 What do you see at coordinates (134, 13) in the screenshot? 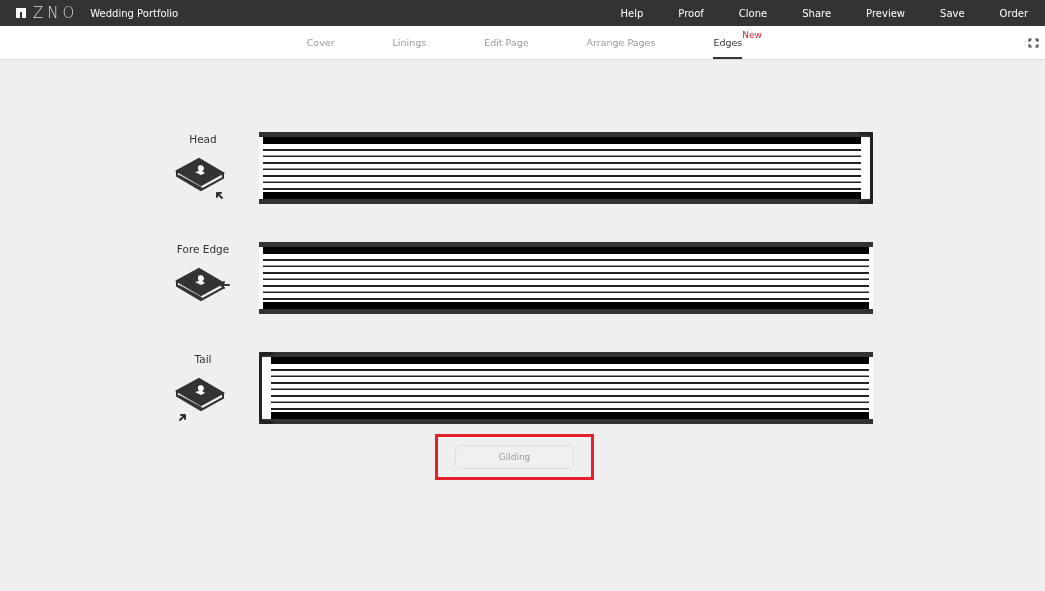
I see `project-title: Wedding Portfolio` at bounding box center [134, 13].